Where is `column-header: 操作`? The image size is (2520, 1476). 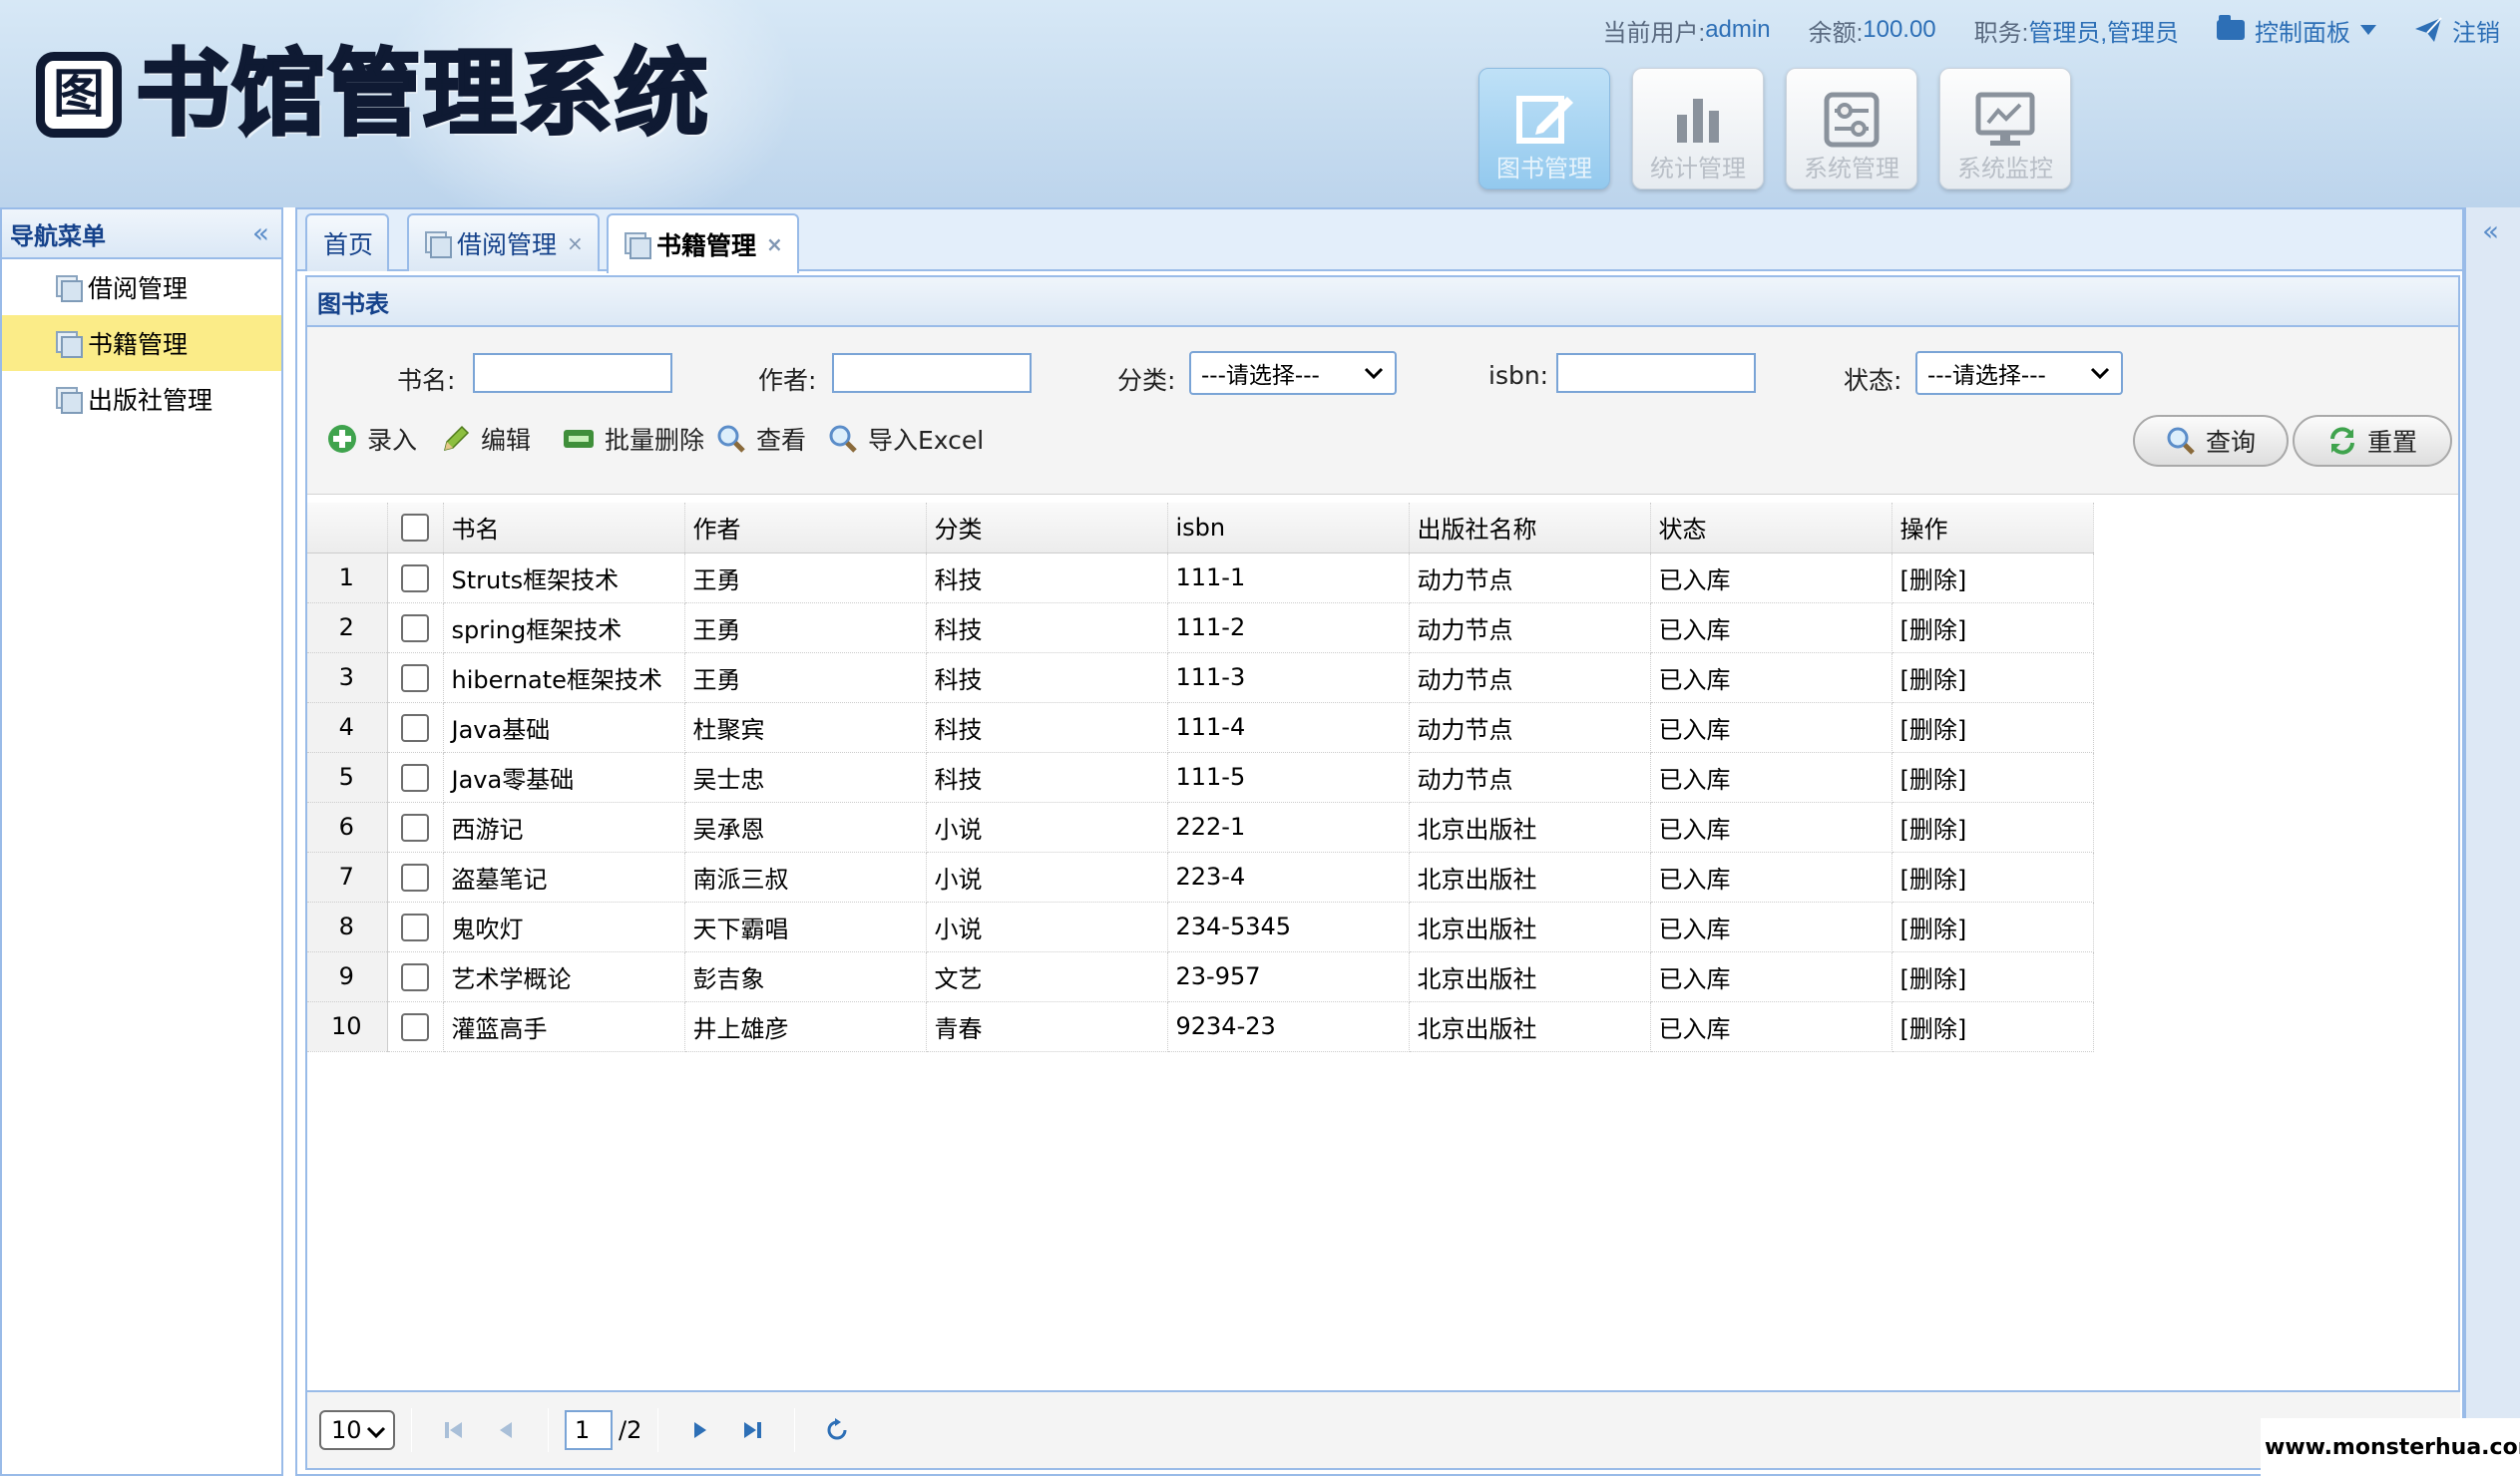 column-header: 操作 is located at coordinates (1992, 528).